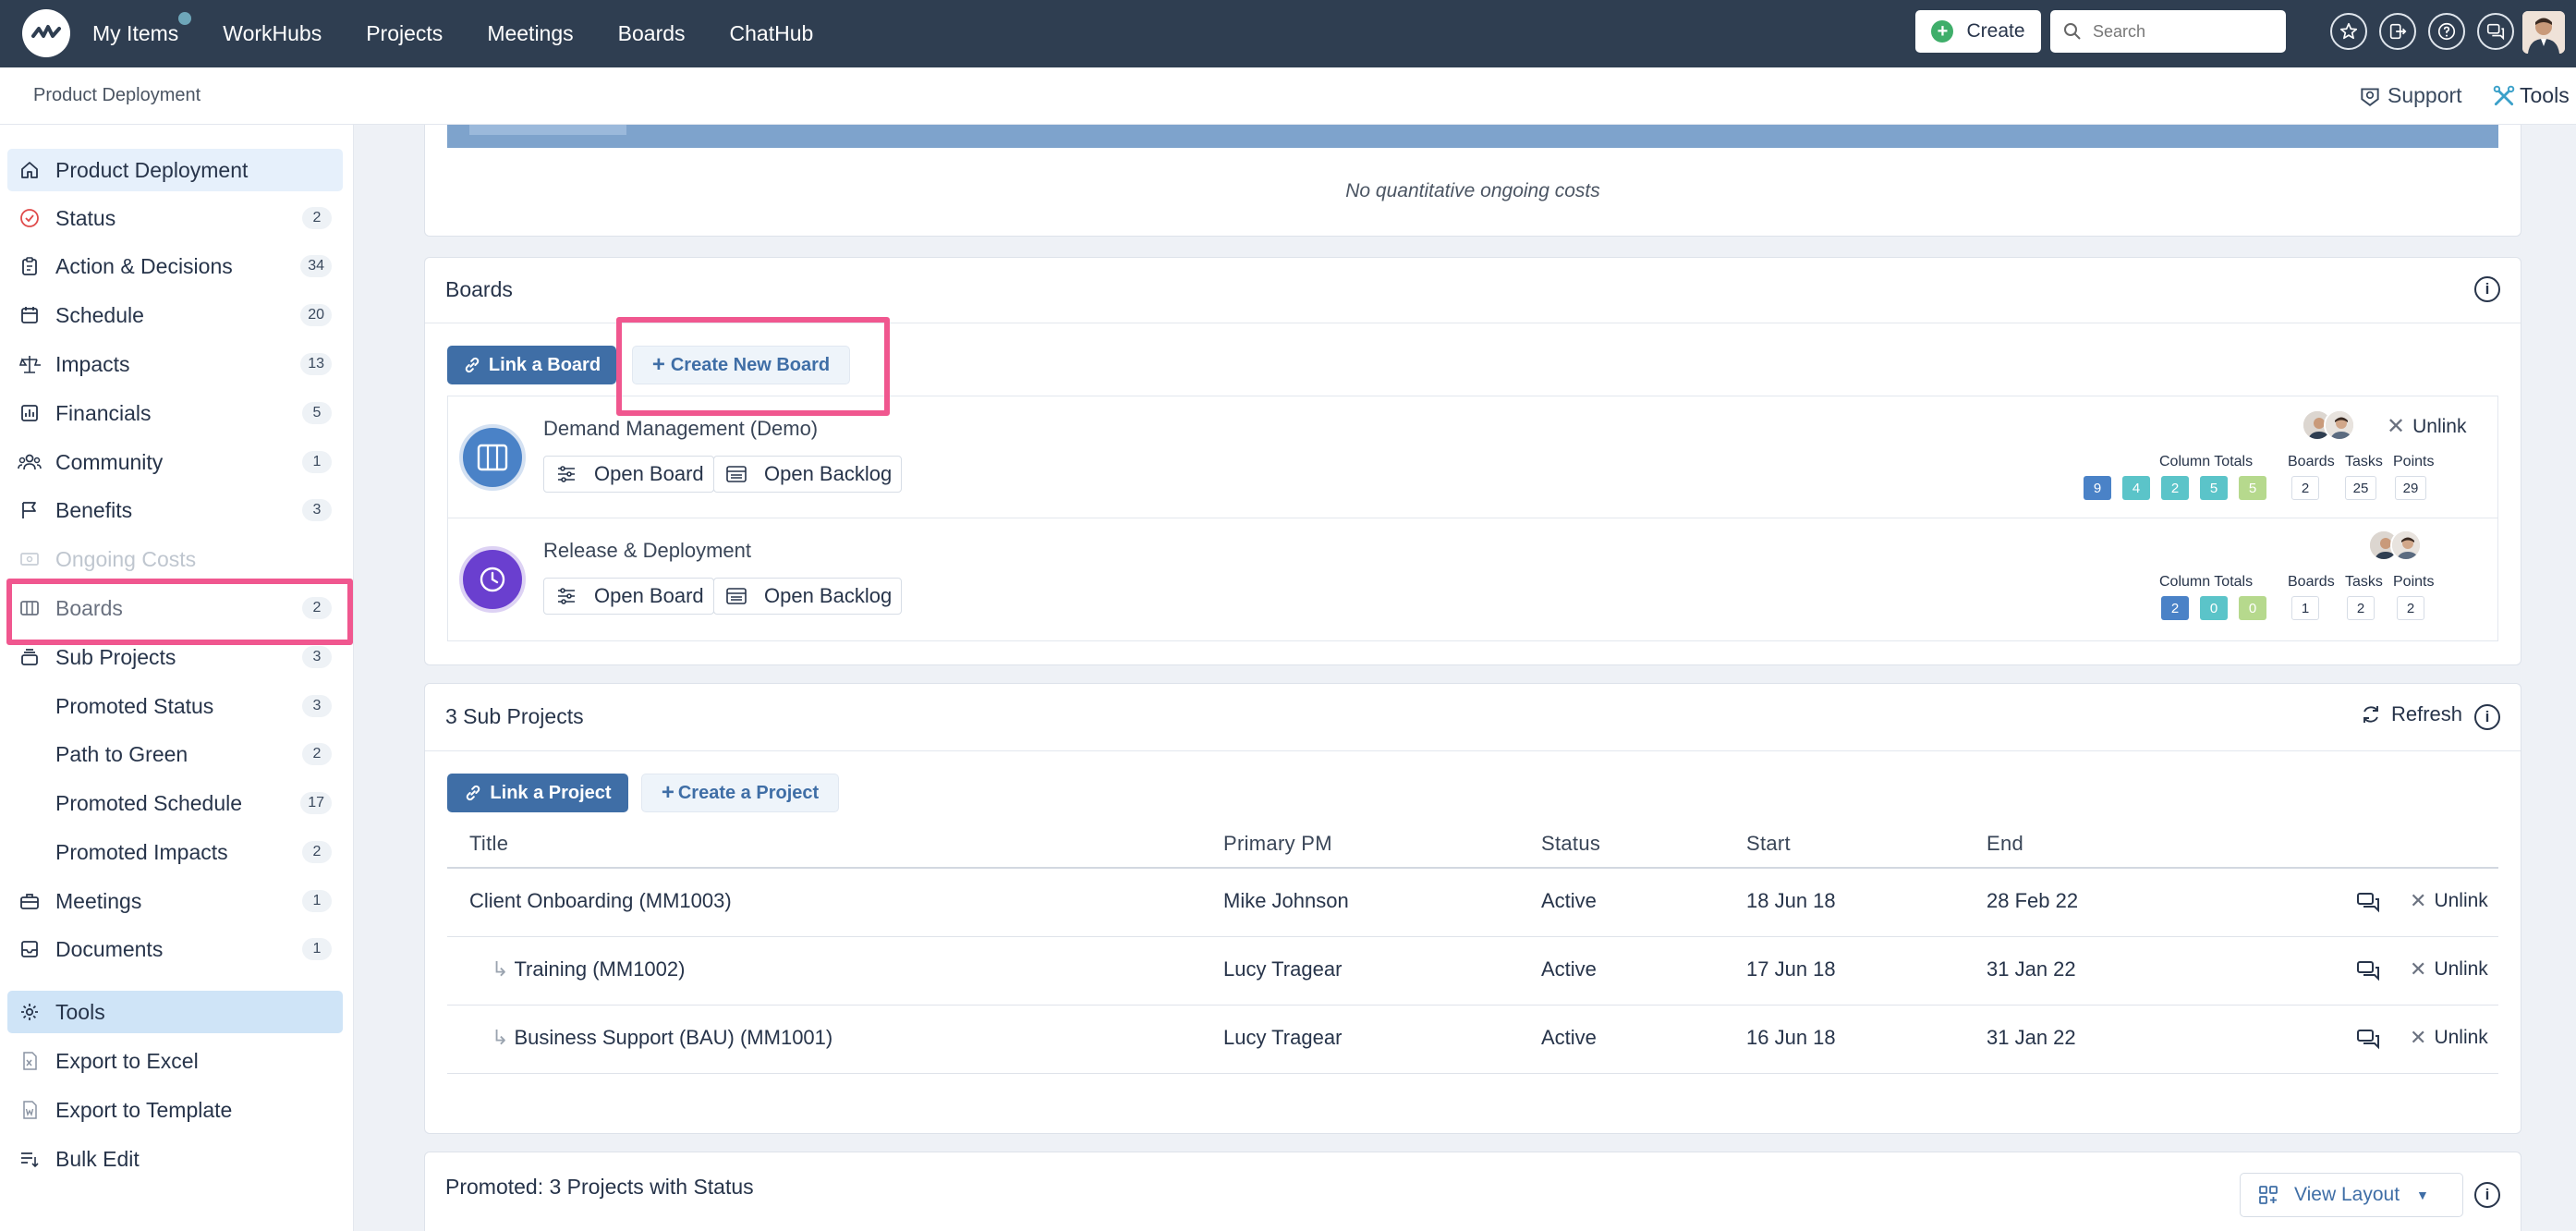 The image size is (2576, 1231). I want to click on nav-my-items: My Items, so click(143, 28).